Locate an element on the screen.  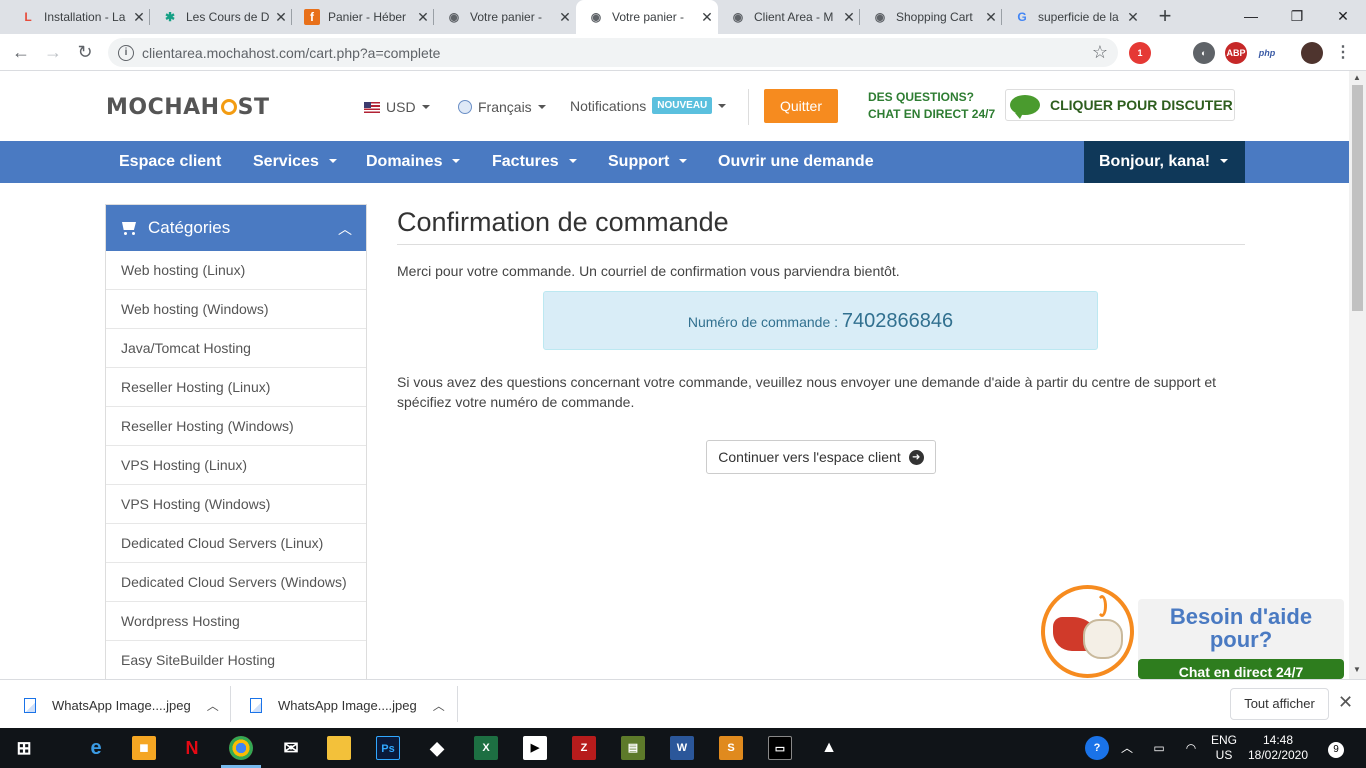
dropbox-icon: ◆ is located at coordinates (437, 748).